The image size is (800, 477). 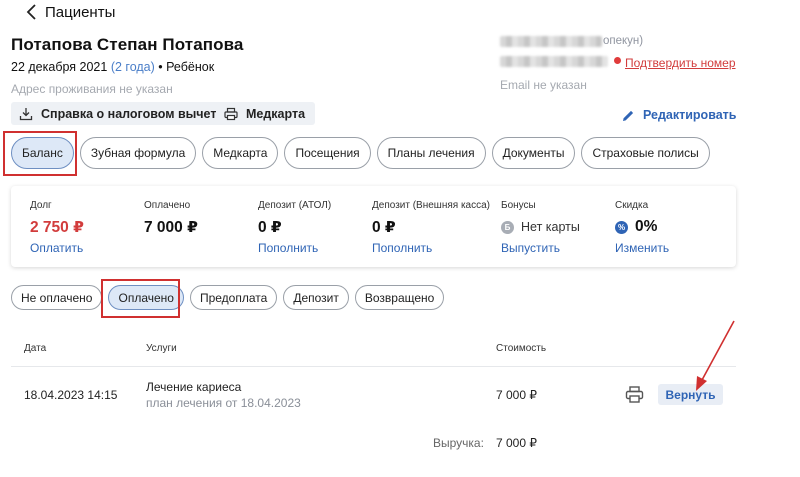 I want to click on patient-type: • Ребёнок, so click(x=186, y=67).